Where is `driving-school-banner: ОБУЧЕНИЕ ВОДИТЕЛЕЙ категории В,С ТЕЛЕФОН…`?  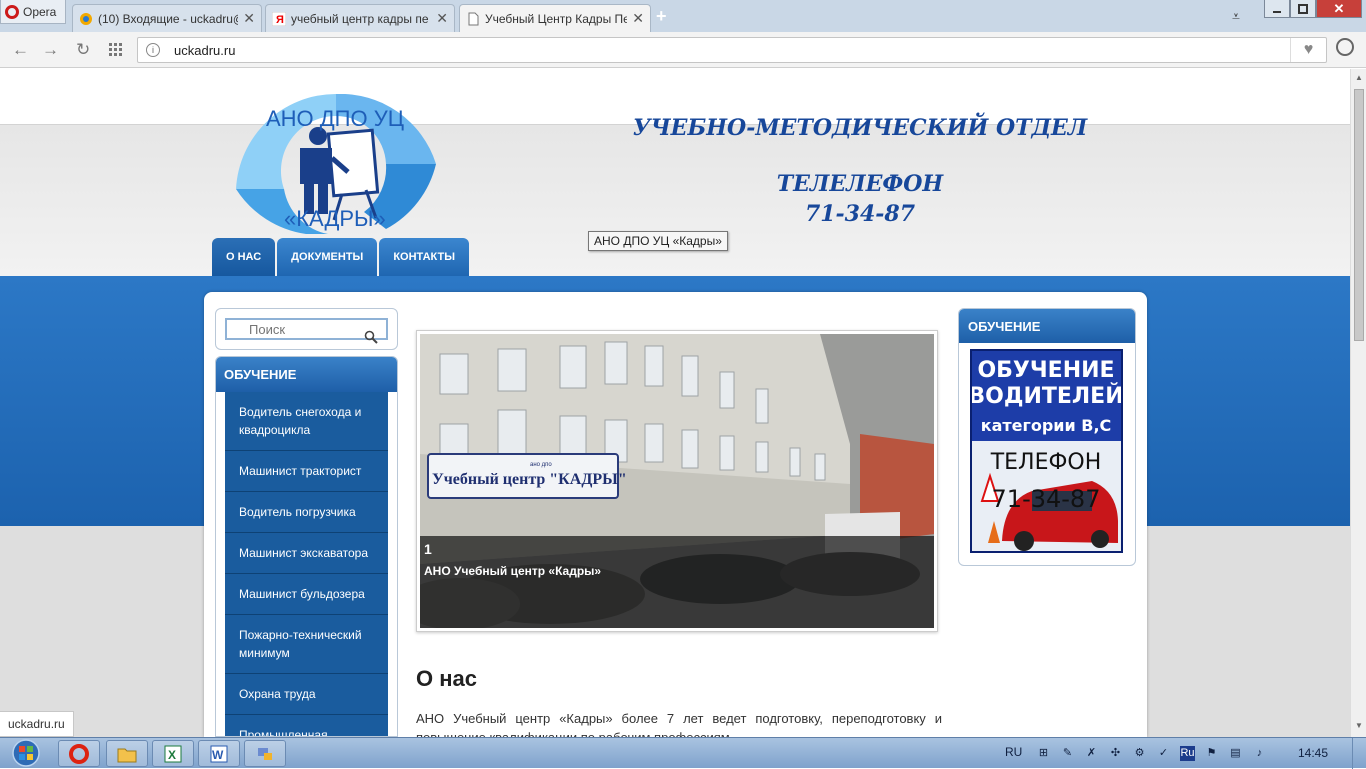
driving-school-banner: ОБУЧЕНИЕ ВОДИТЕЛЕЙ категории В,С ТЕЛЕФОН… is located at coordinates (1046, 451).